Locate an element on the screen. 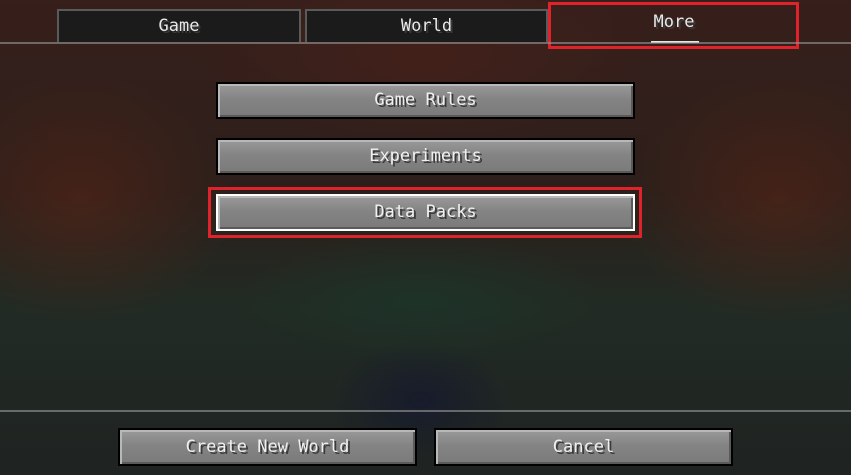 This screenshot has height=475, width=851. data-packs-label: Data Packs is located at coordinates (425, 212).